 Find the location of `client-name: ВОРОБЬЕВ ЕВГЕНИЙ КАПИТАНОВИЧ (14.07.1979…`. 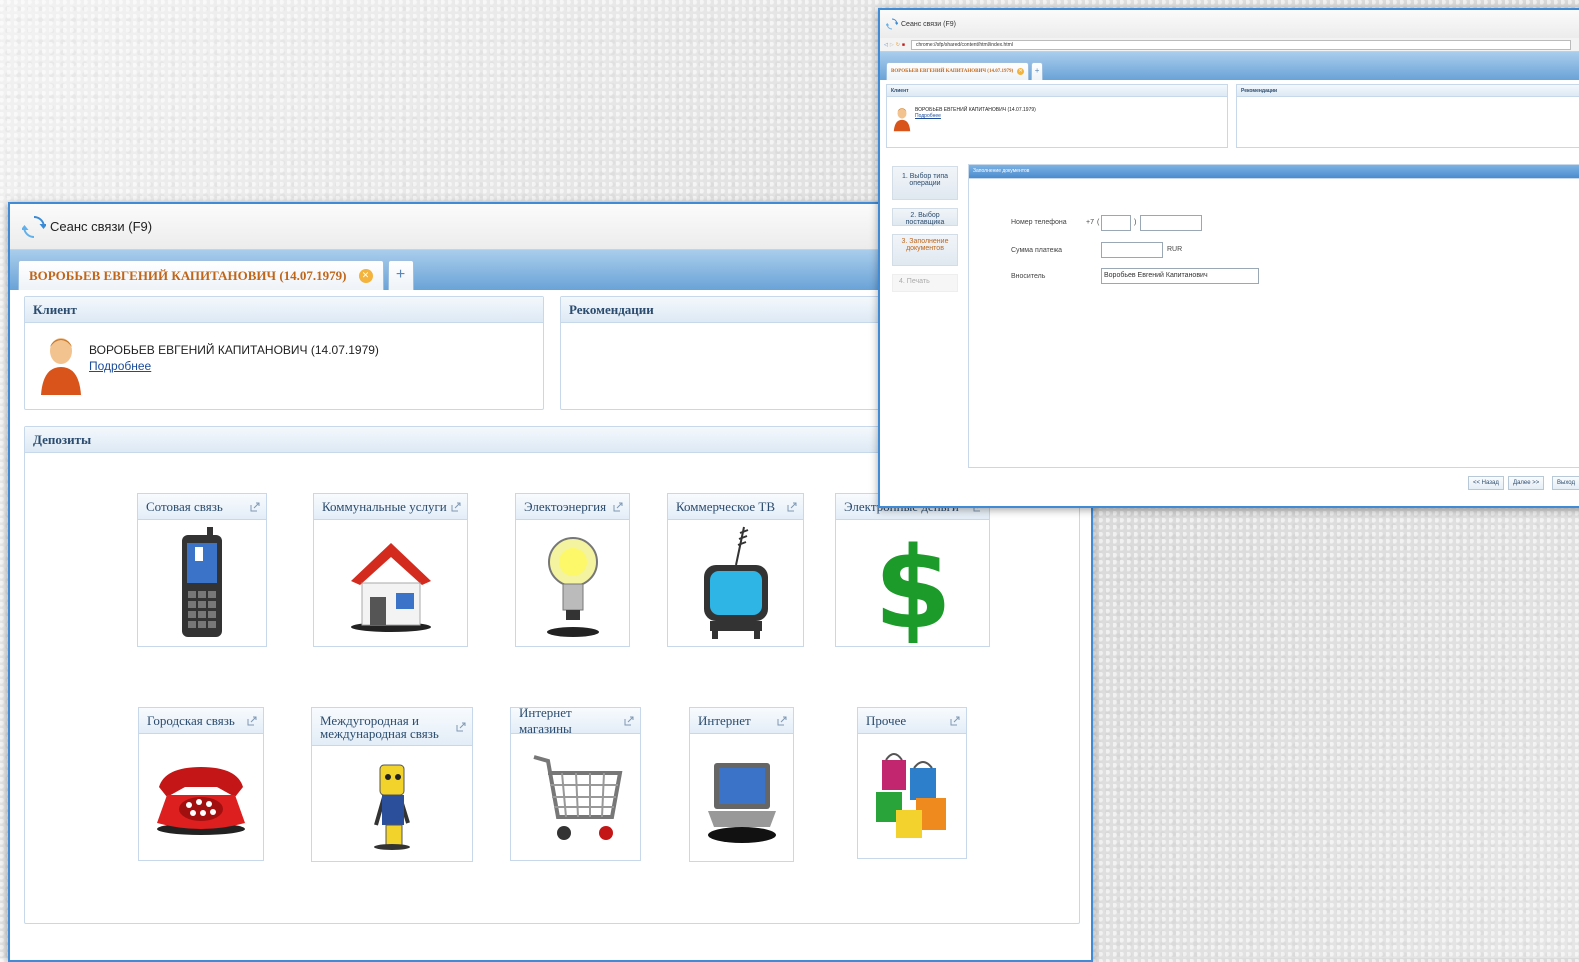

client-name: ВОРОБЬЕВ ЕВГЕНИЙ КАПИТАНОВИЧ (14.07.1979… is located at coordinates (234, 350).